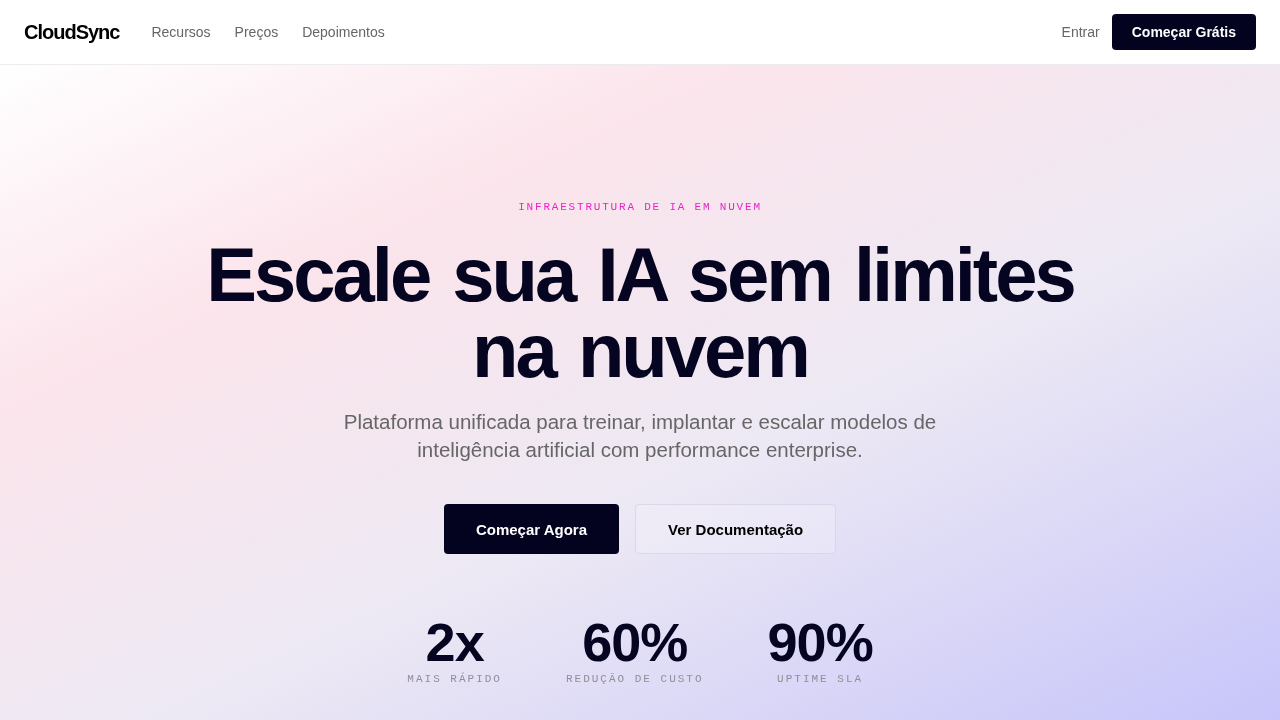 This screenshot has height=720, width=1280. What do you see at coordinates (181, 32) in the screenshot?
I see `nav-link: Recursos` at bounding box center [181, 32].